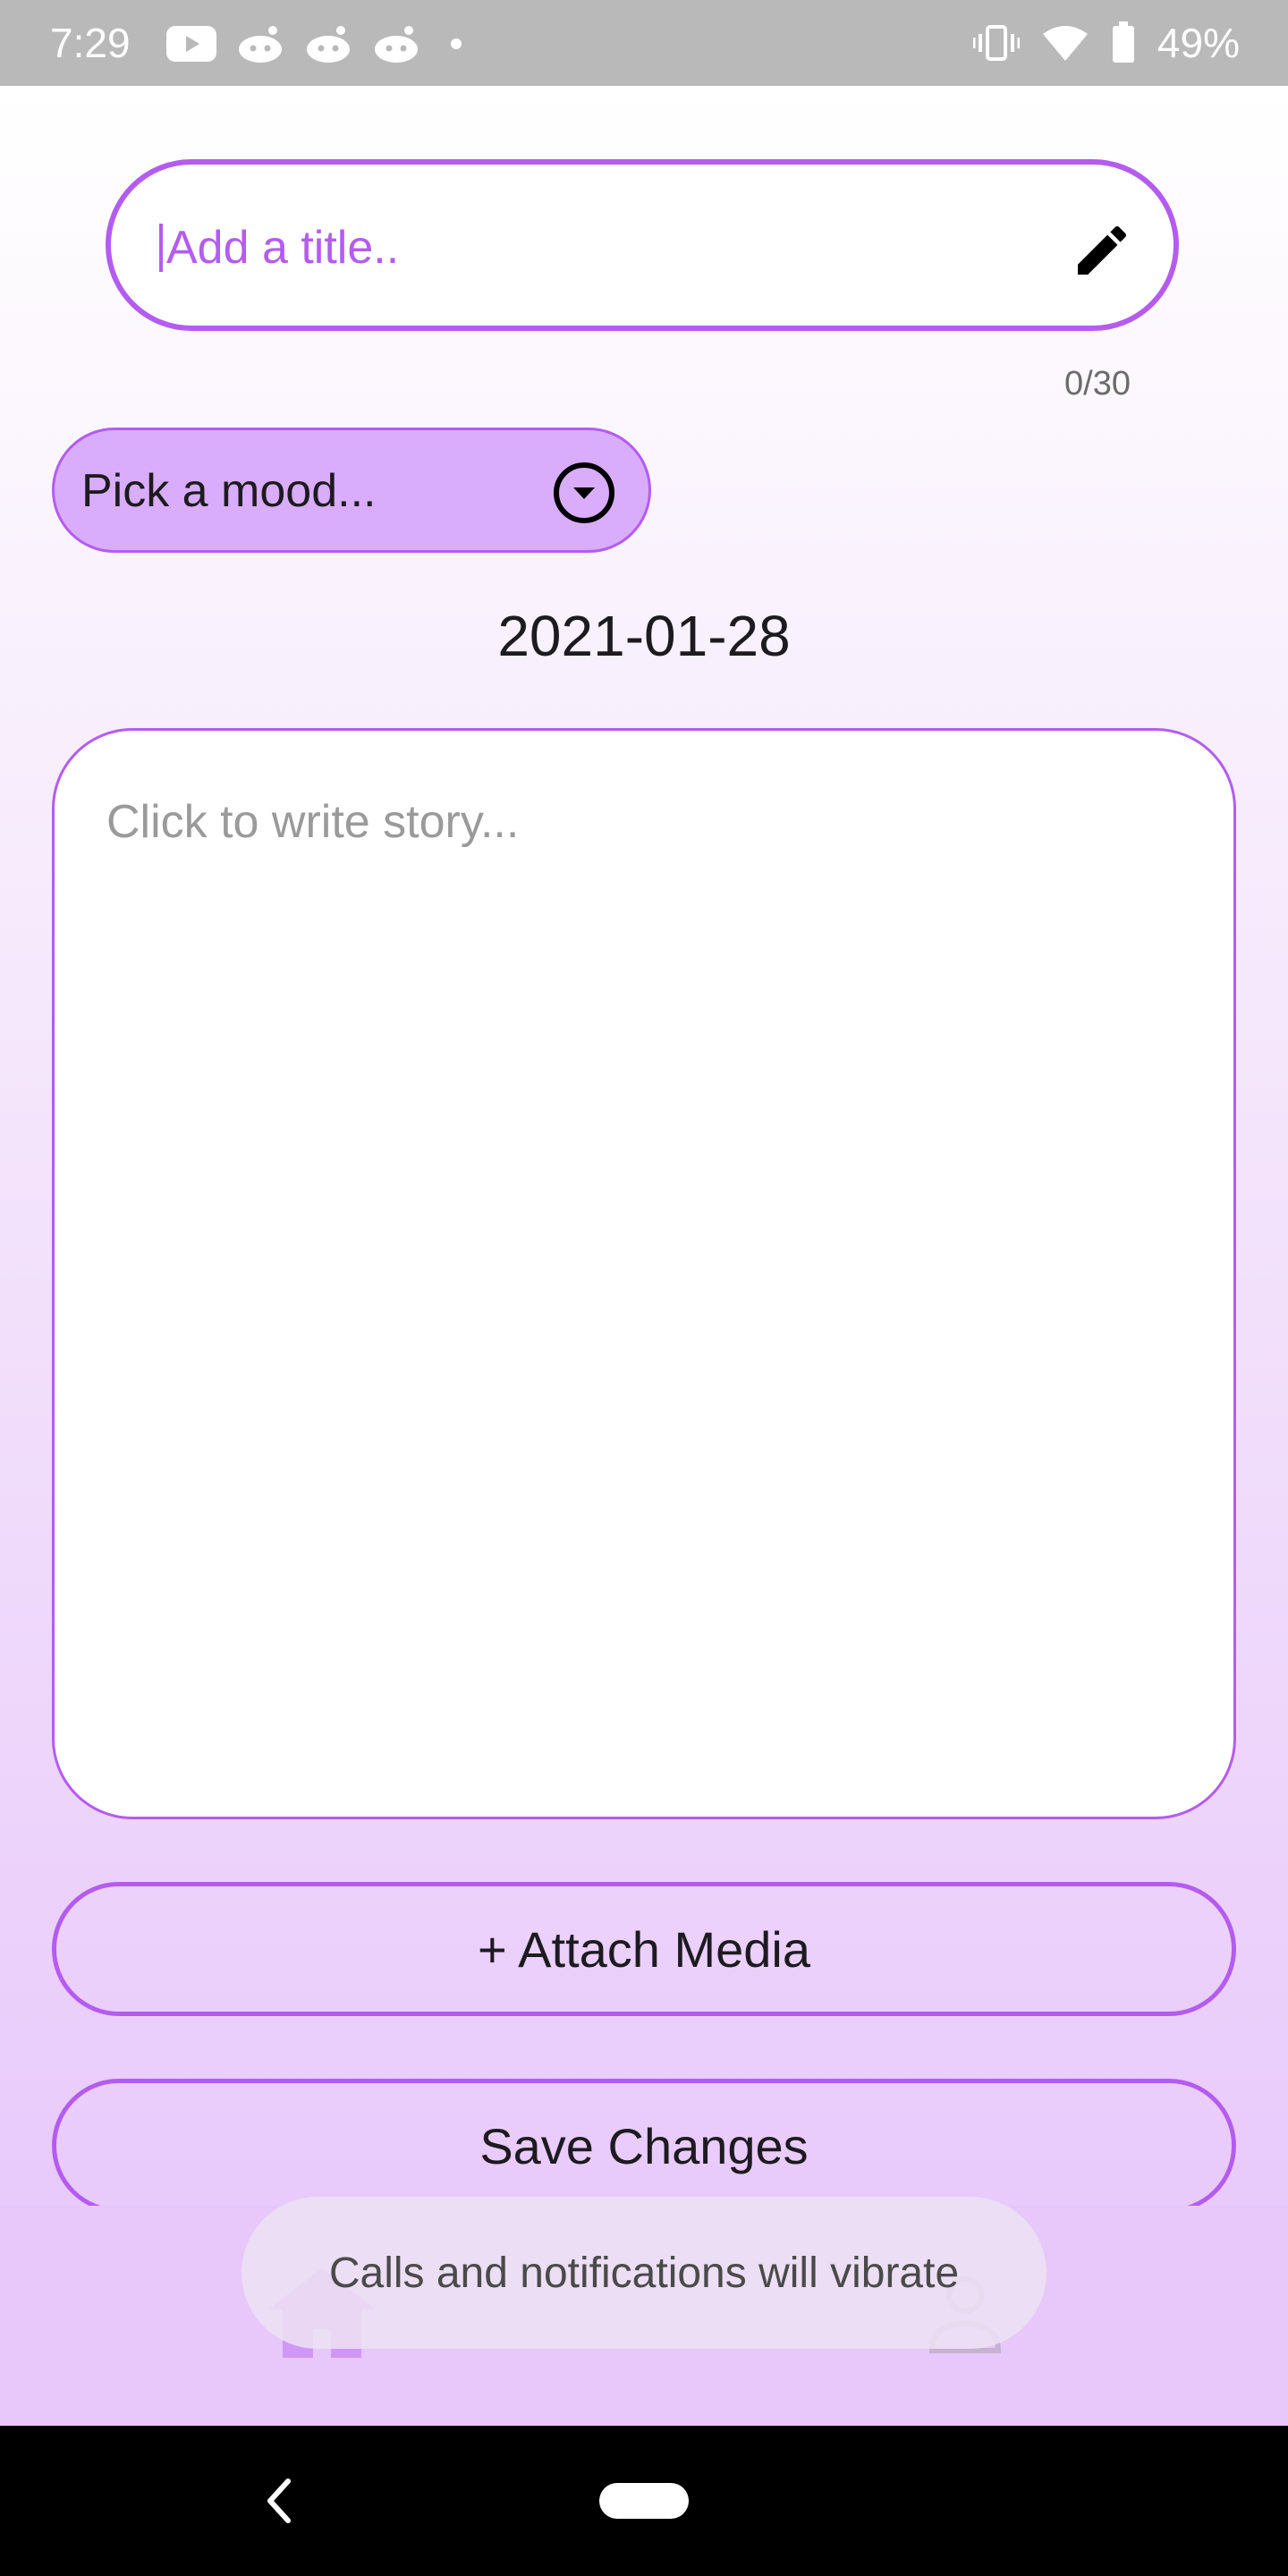 The image size is (1288, 2576). Describe the element at coordinates (1065, 43) in the screenshot. I see `wifi-icon` at that location.